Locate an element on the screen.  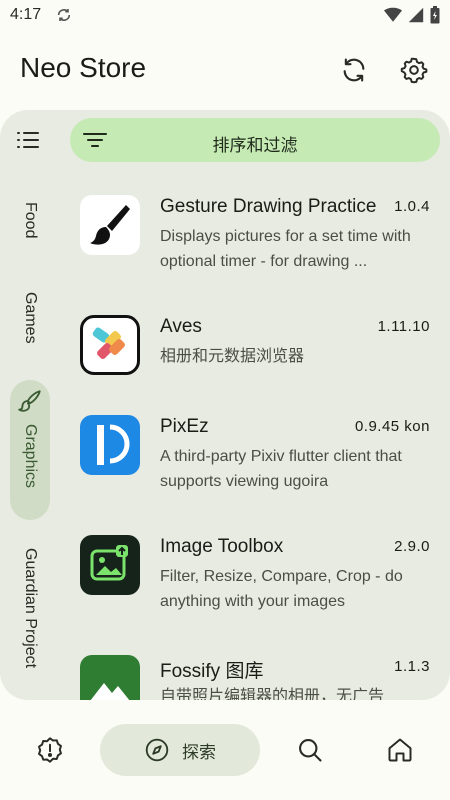
search-icon is located at coordinates (310, 750).